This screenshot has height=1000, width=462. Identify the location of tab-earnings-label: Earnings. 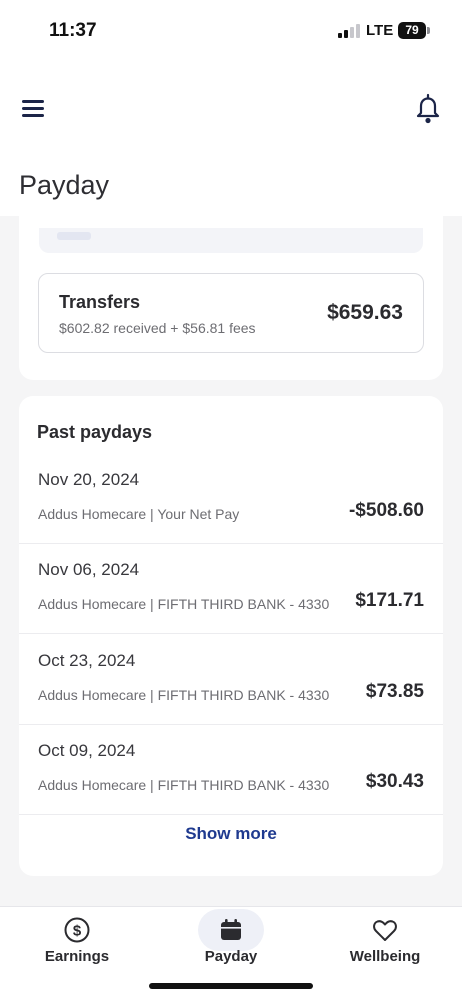
(77, 956).